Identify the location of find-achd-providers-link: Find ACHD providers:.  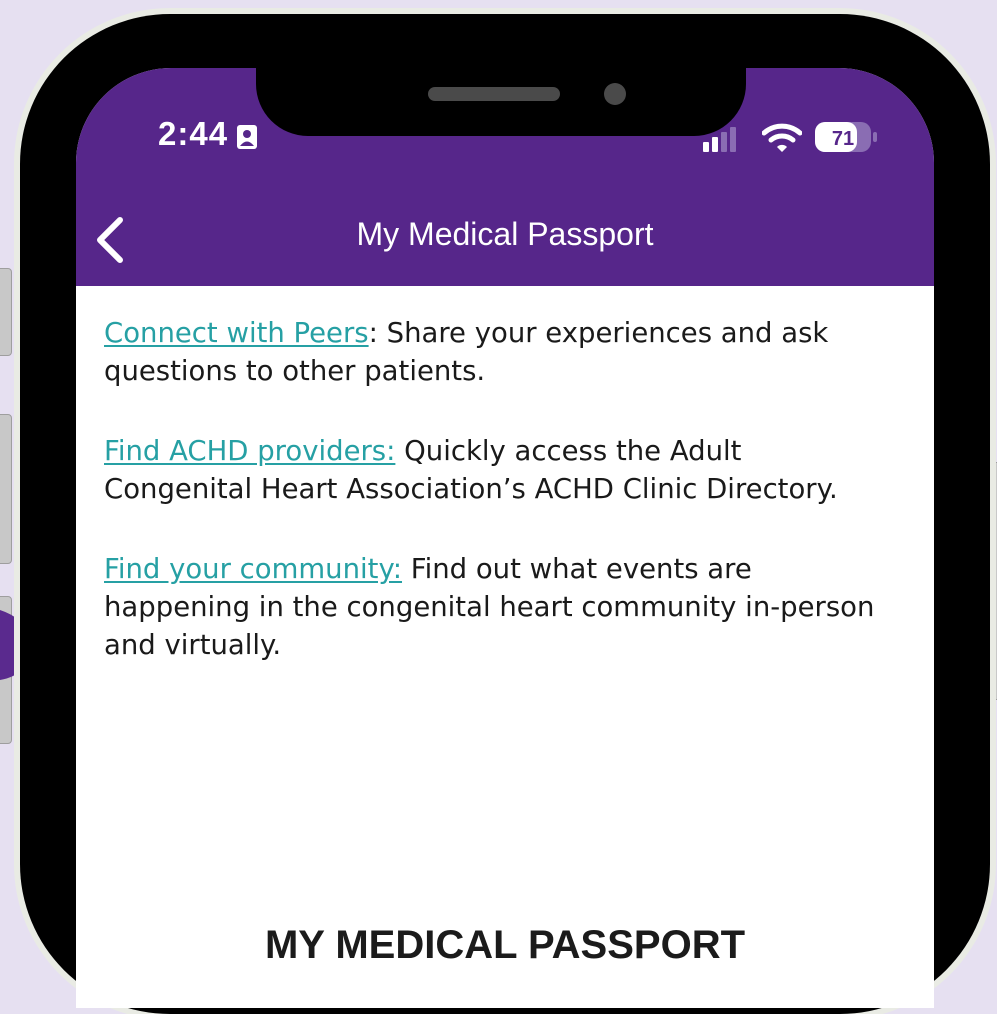
(249, 451).